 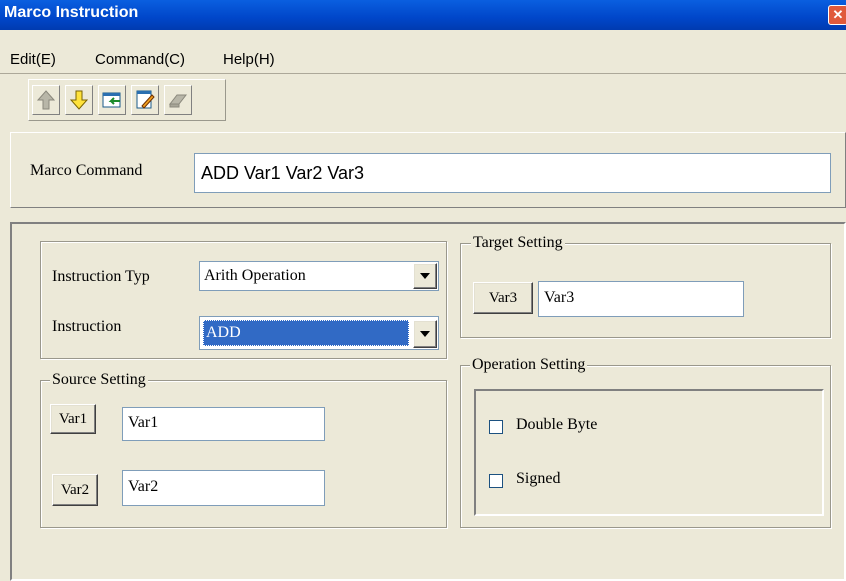 I want to click on insert-icon, so click(x=111, y=100).